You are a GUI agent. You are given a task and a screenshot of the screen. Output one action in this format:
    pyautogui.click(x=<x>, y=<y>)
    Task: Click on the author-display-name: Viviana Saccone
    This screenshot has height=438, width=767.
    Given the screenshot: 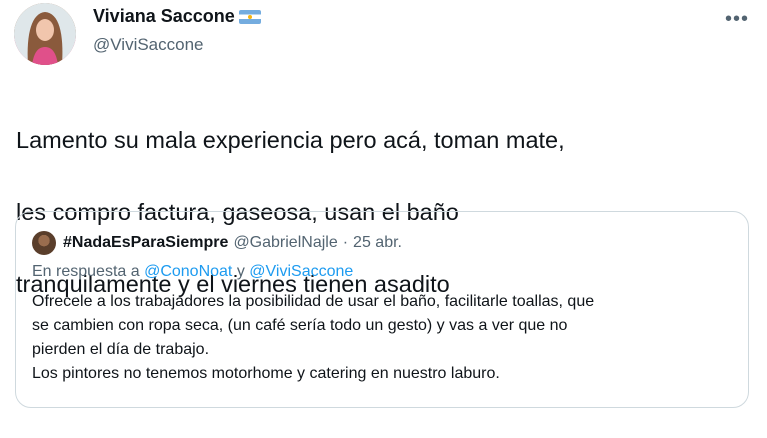 What is the action you would take?
    pyautogui.click(x=164, y=16)
    